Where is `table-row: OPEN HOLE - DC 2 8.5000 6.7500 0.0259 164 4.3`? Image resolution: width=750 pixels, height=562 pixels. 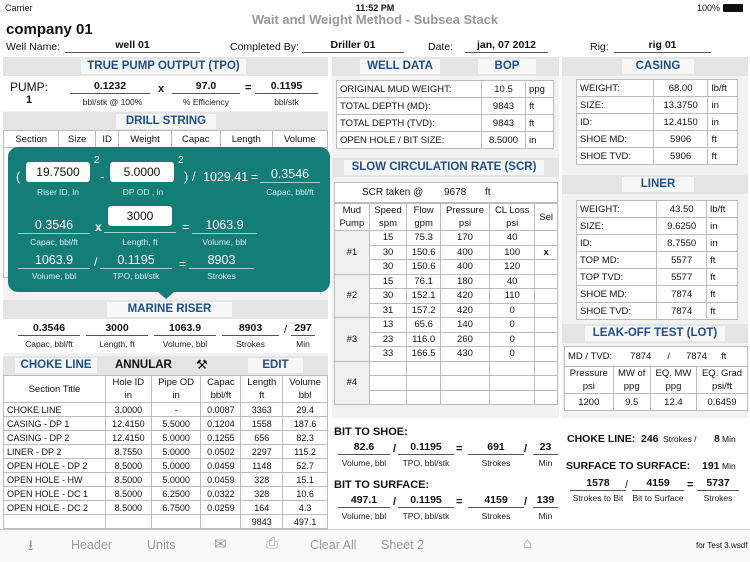
table-row: OPEN HOLE - DC 2 8.5000 6.7500 0.0259 164 4.3 is located at coordinates (165, 507).